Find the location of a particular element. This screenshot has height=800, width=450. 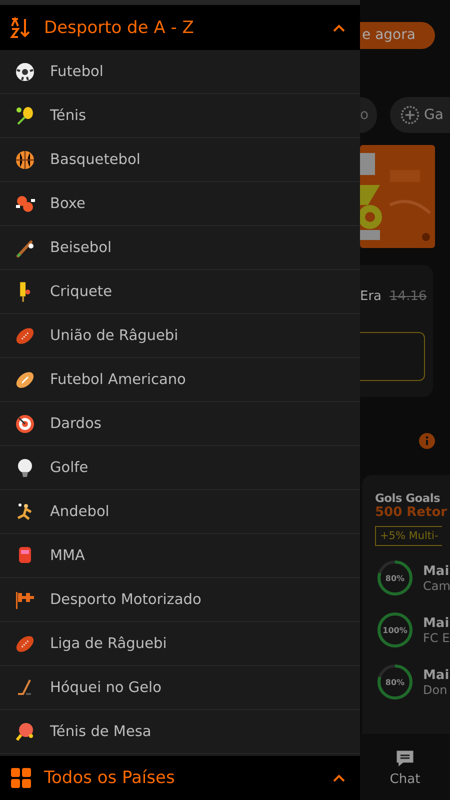

sport-item: Criquete is located at coordinates (180, 292).